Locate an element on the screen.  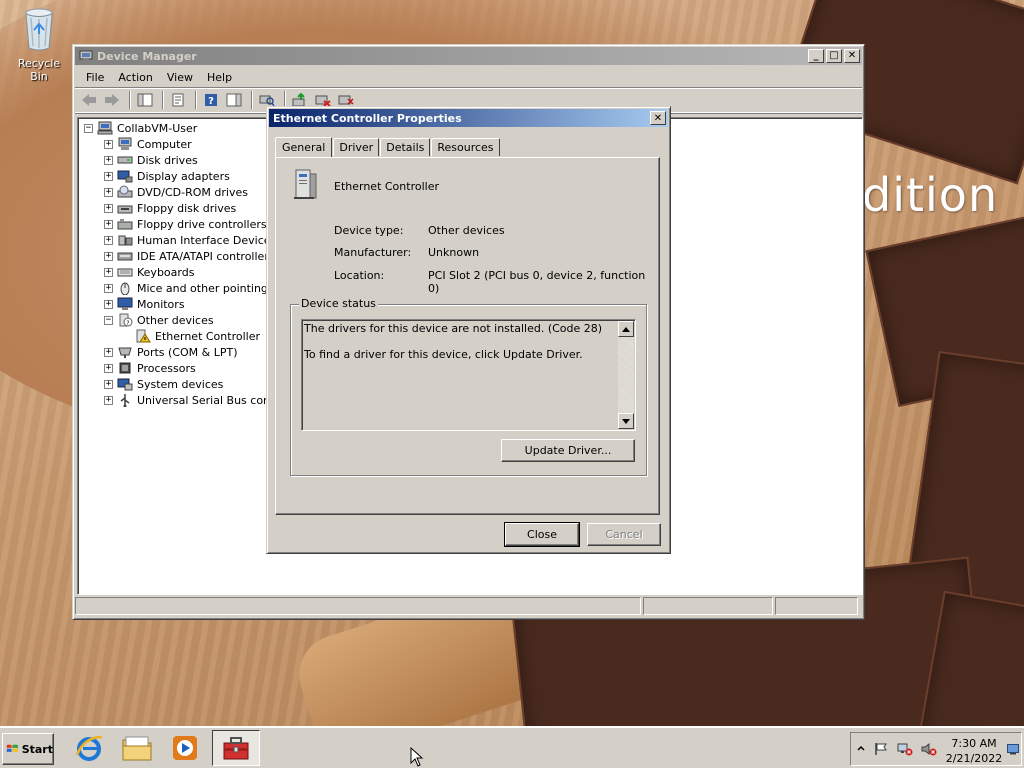
tab-driver: Driver is located at coordinates (356, 147).